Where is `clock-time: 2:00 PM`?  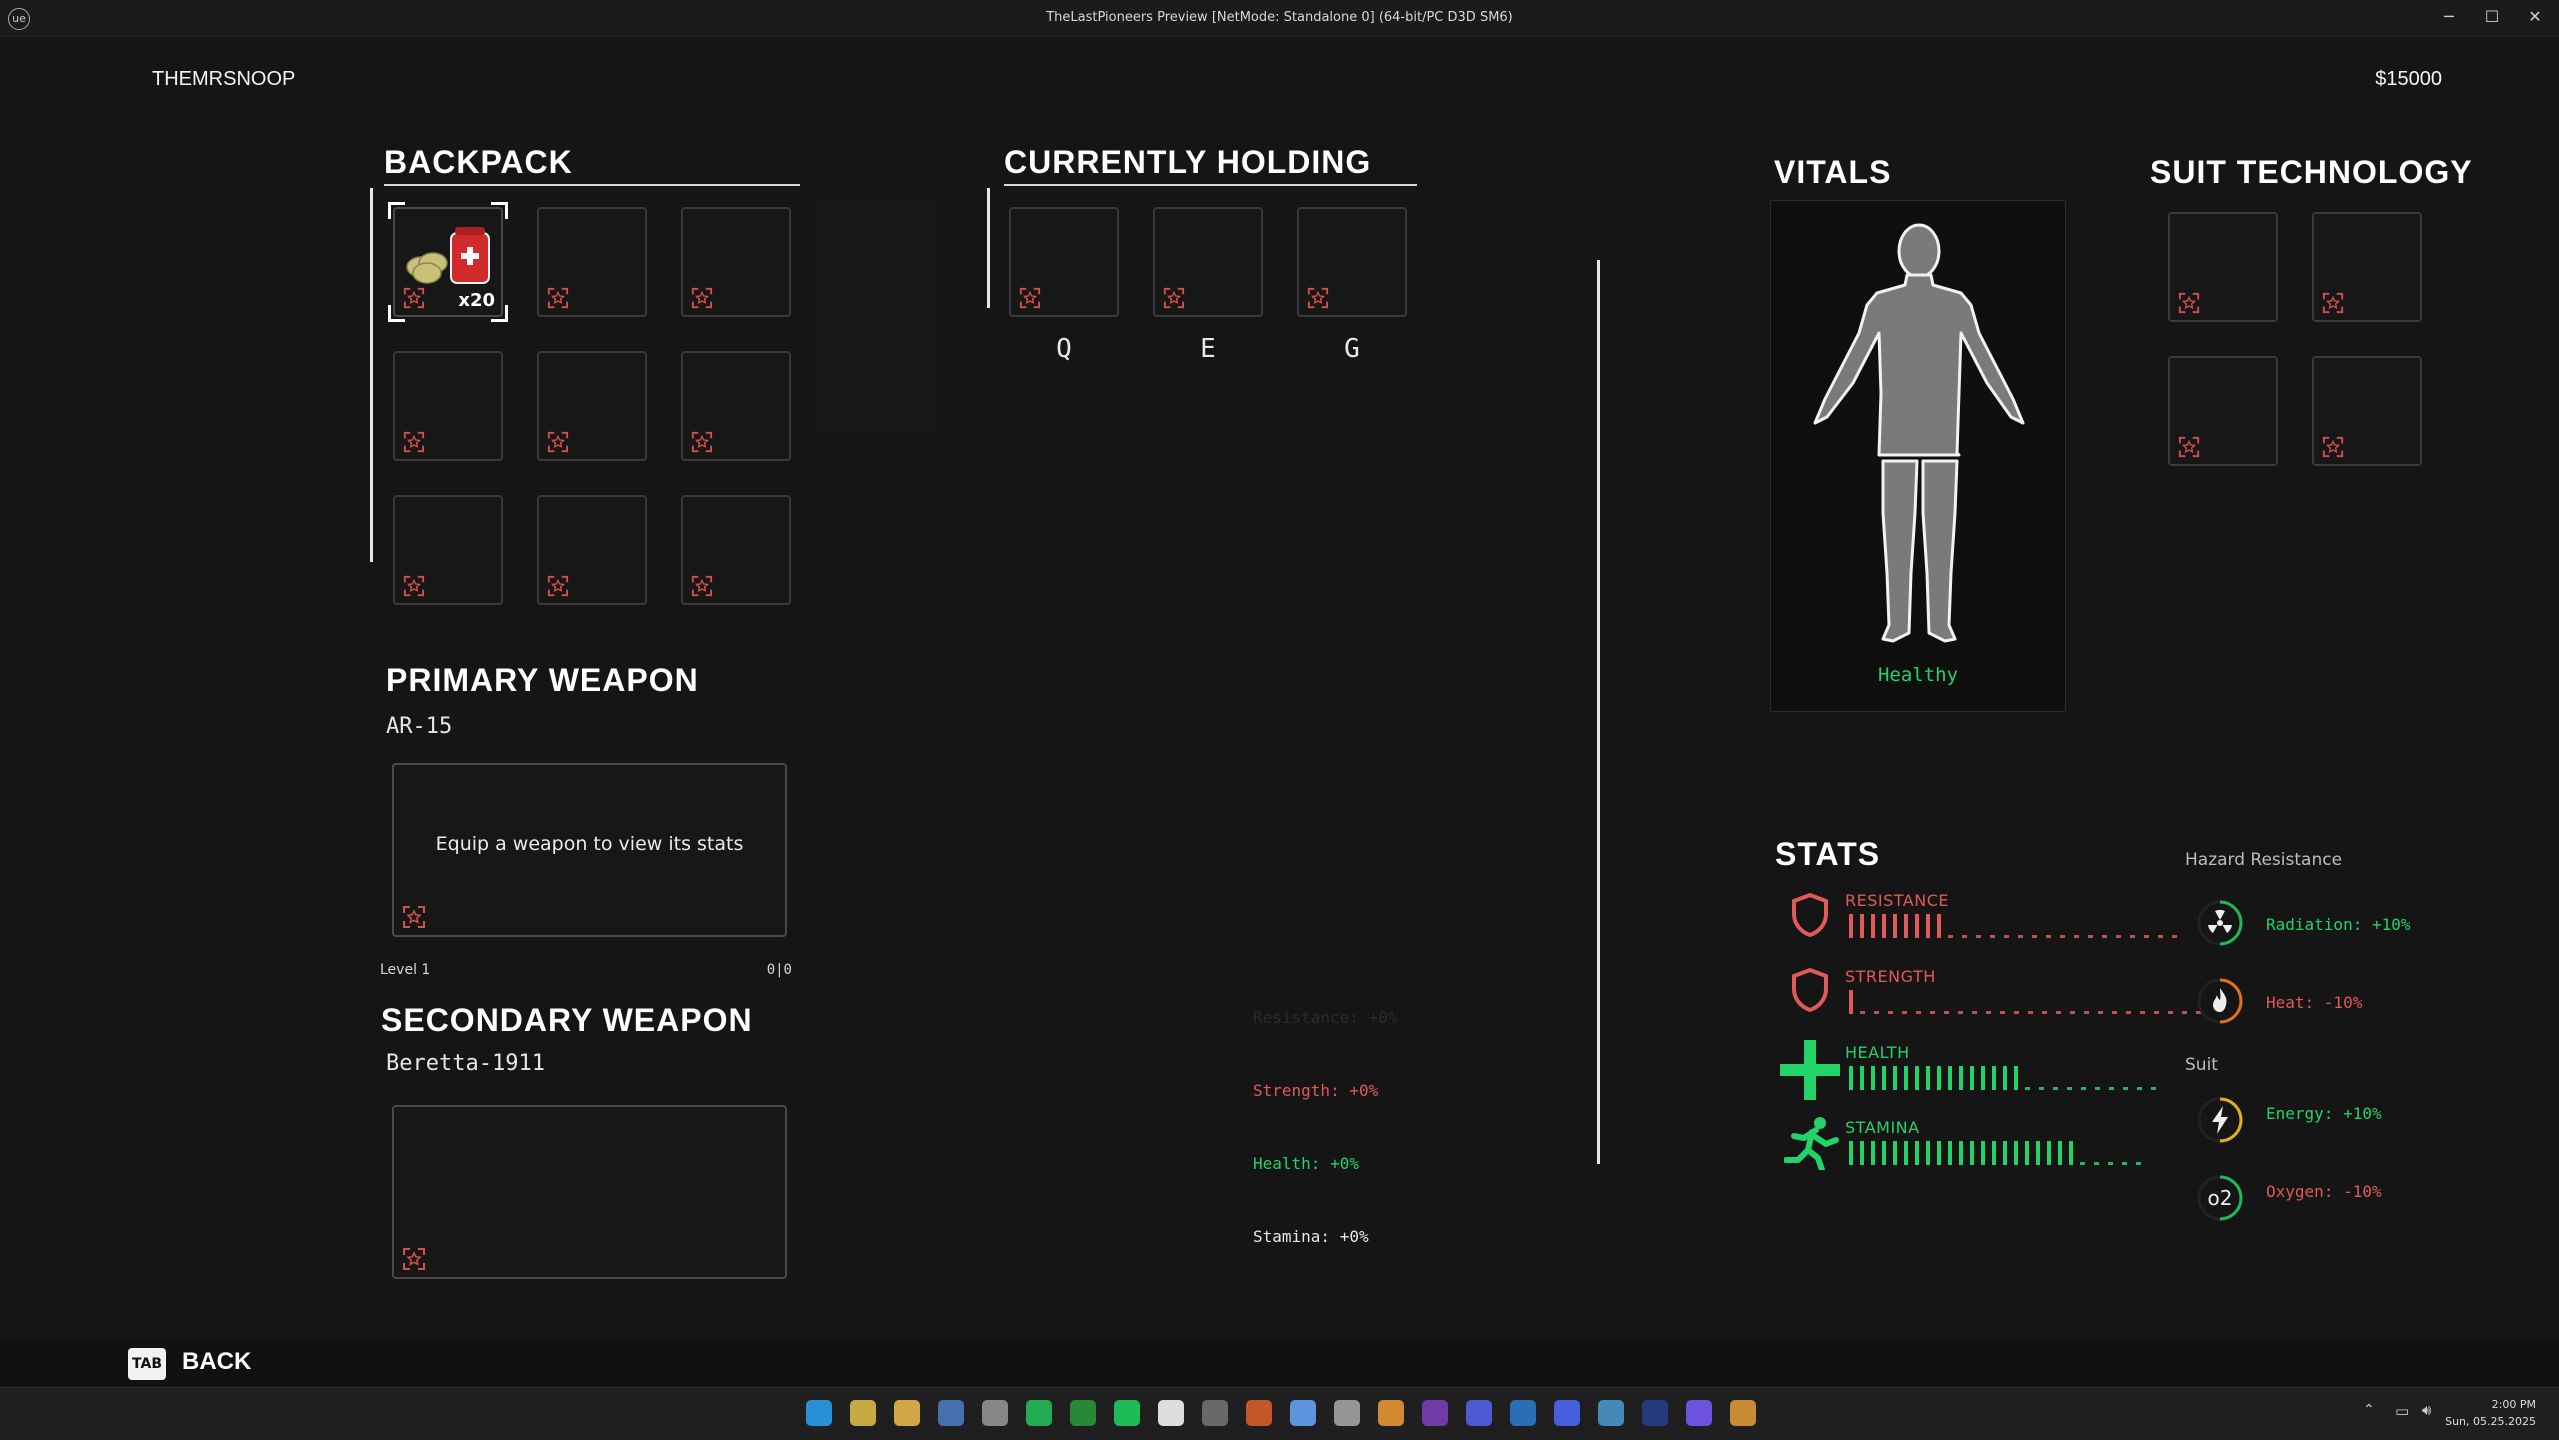 clock-time: 2:00 PM is located at coordinates (2488, 1404).